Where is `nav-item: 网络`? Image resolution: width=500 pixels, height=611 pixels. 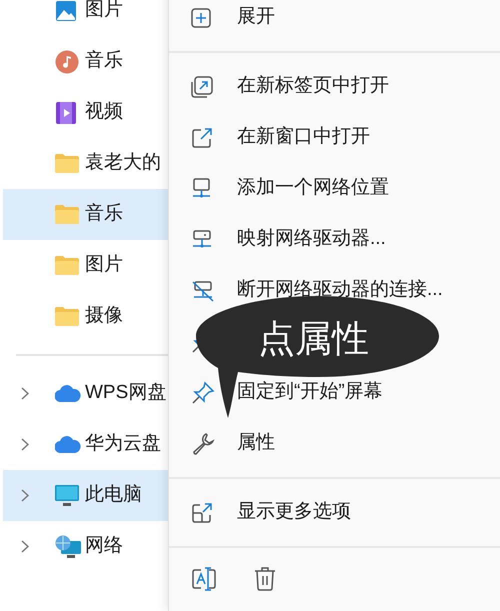 nav-item: 网络 is located at coordinates (85, 546).